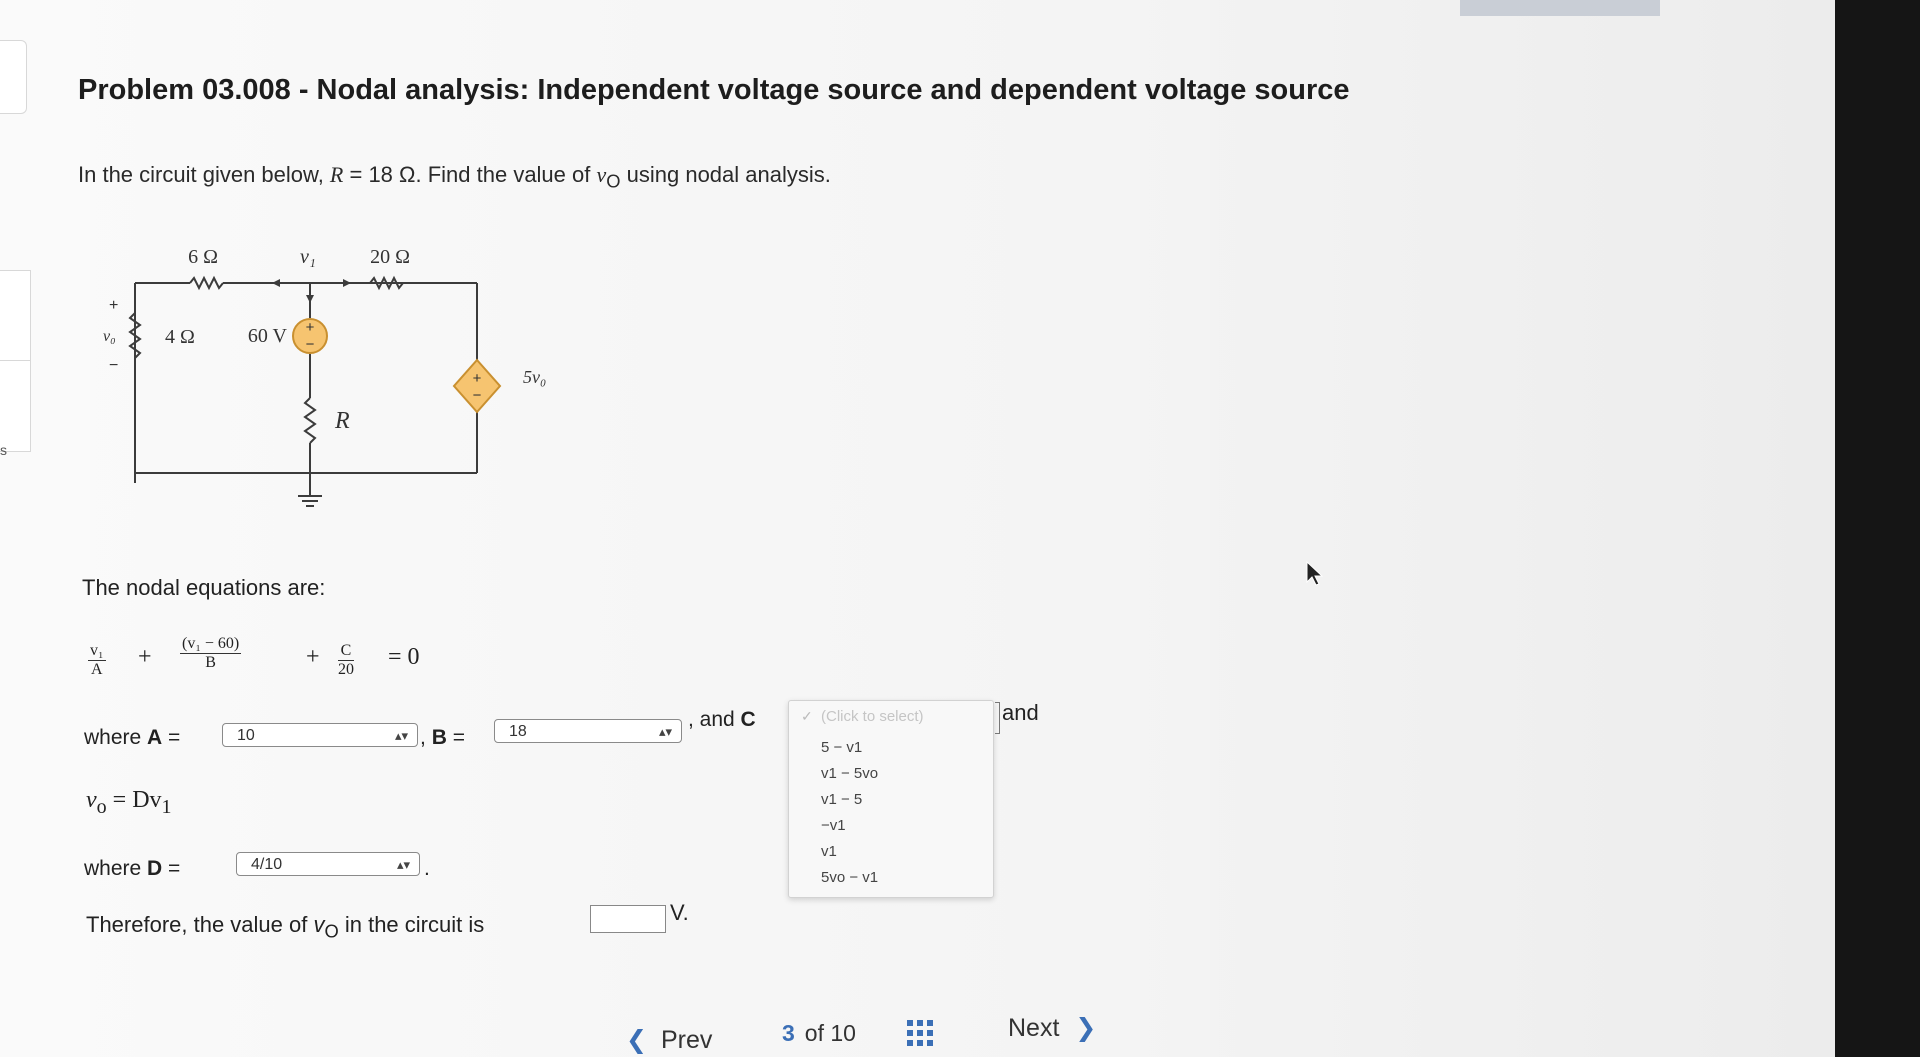 This screenshot has width=1920, height=1057. I want to click on source-plus: +, so click(310, 327).